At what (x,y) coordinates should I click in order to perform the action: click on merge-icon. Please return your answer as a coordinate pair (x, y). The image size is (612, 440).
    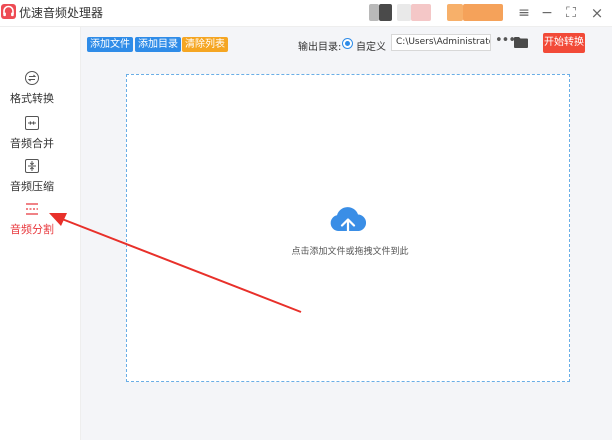
    Looking at the image, I should click on (32, 123).